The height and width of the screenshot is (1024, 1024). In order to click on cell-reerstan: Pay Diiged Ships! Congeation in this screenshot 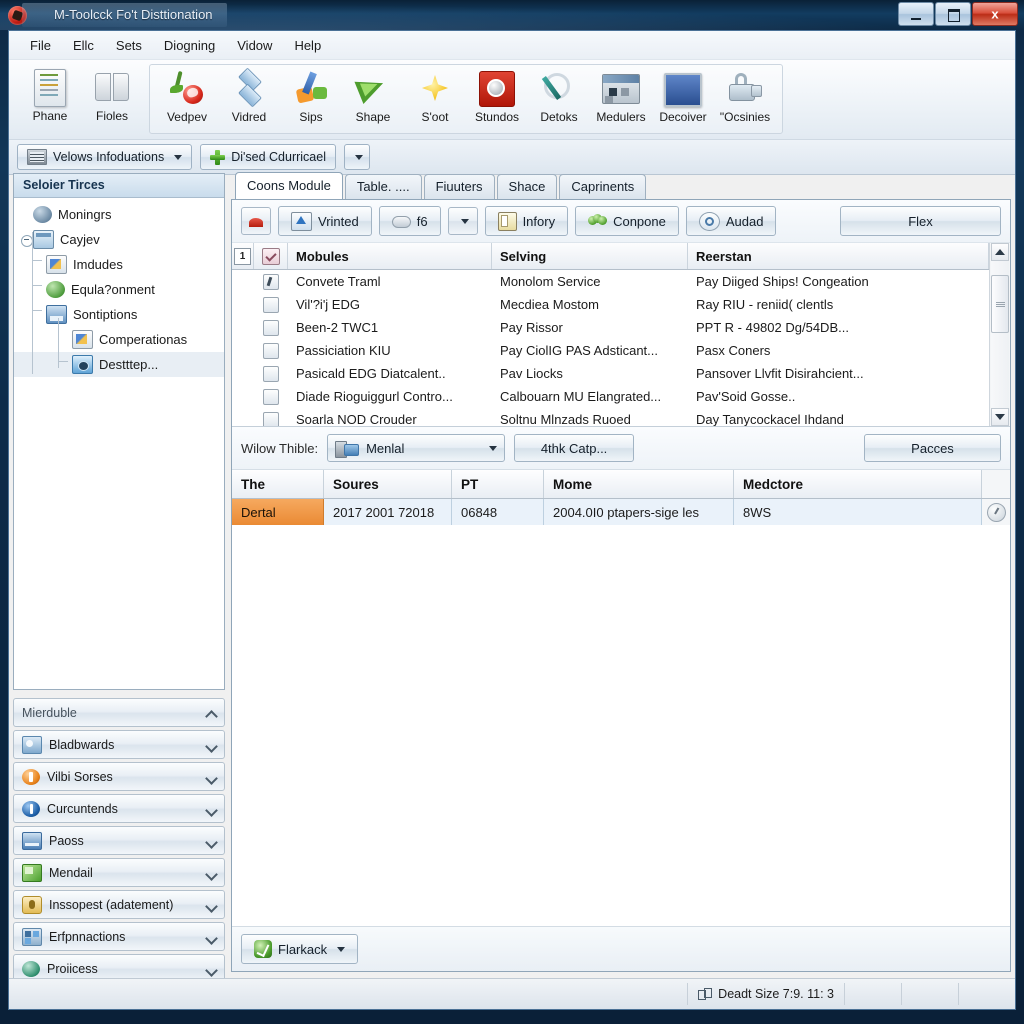, I will do `click(782, 281)`.